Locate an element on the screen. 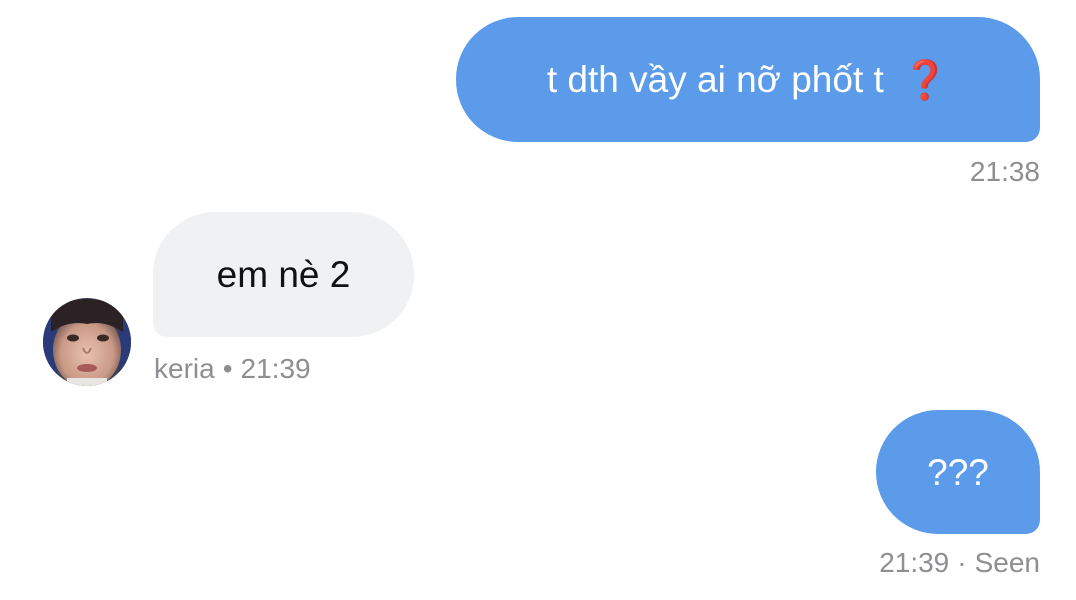 This screenshot has width=1076, height=600. message-meta: keria • 21:39 is located at coordinates (232, 369).